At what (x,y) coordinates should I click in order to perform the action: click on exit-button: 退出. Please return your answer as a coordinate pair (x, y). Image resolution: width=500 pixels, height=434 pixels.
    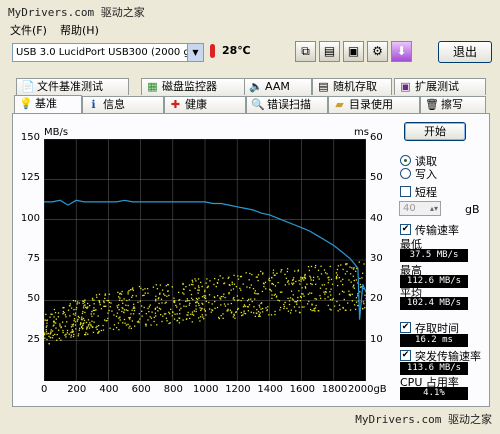
    Looking at the image, I should click on (465, 52).